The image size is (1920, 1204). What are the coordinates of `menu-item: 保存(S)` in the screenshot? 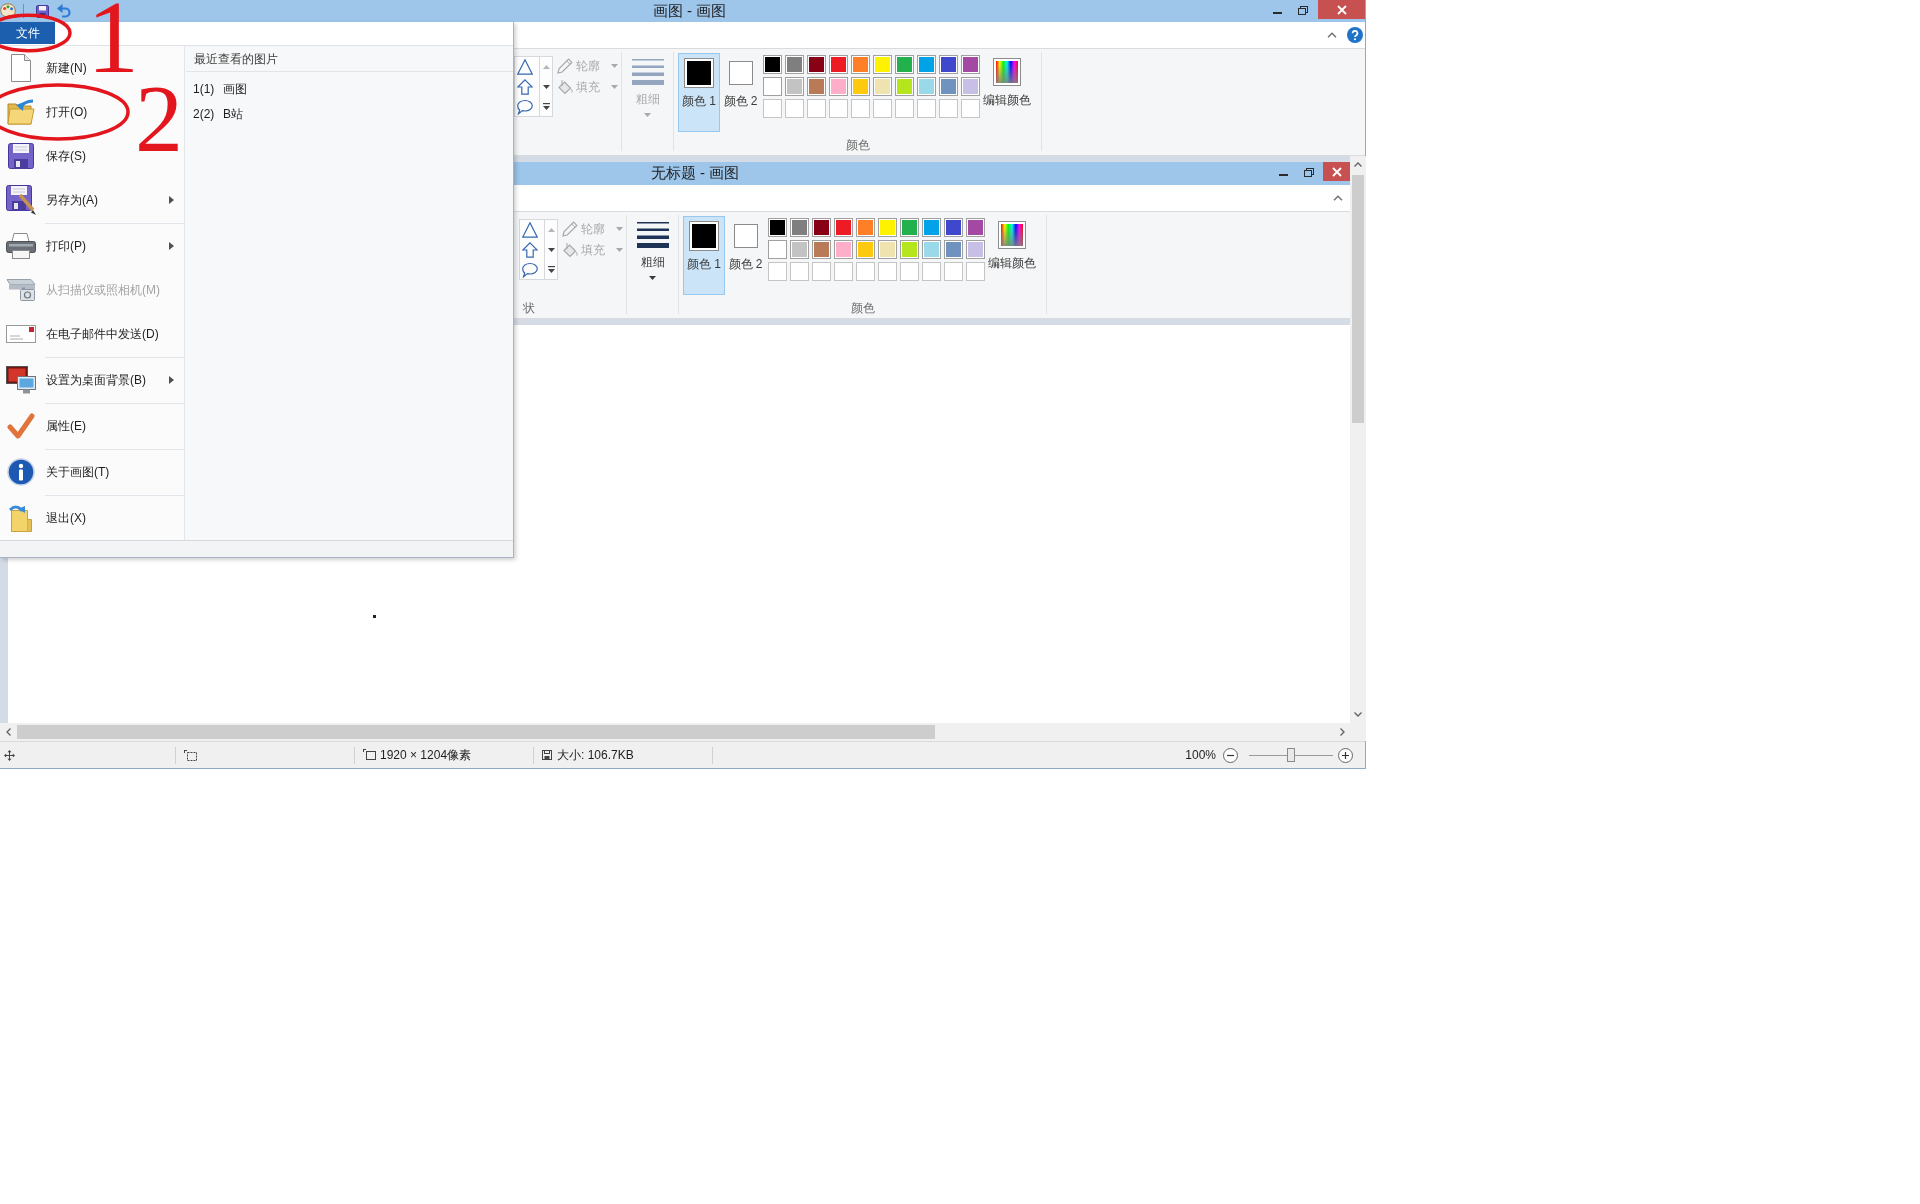 It's located at (45, 156).